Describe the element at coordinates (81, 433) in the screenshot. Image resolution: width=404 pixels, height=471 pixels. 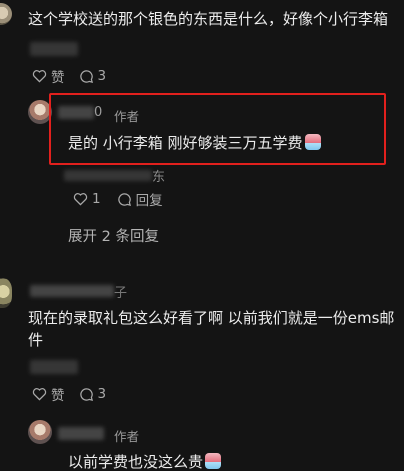
I see `author-name-blurred` at that location.